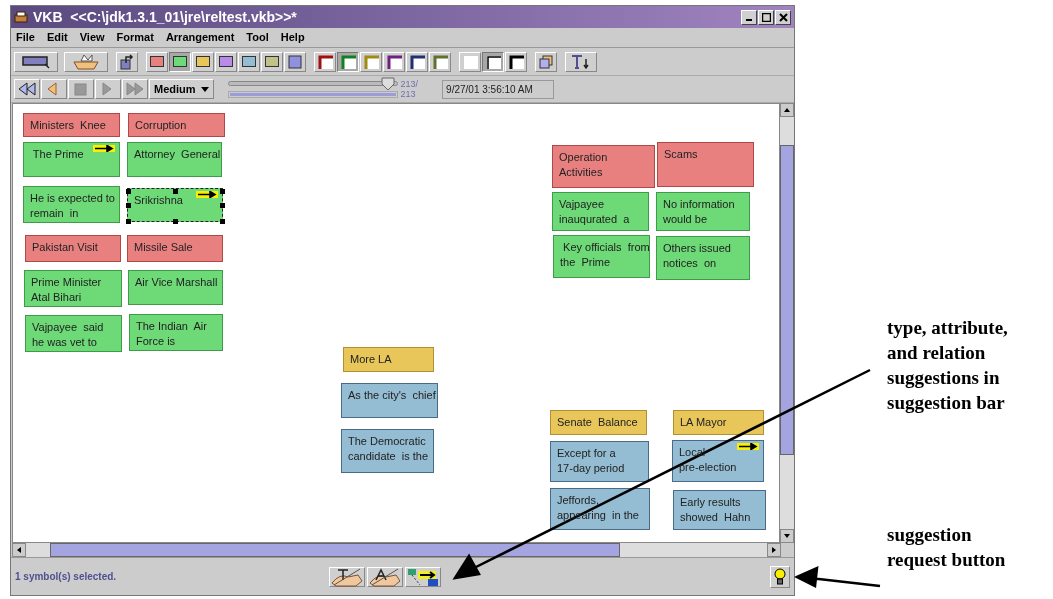 This screenshot has height=599, width=1053. What do you see at coordinates (19, 550) in the screenshot?
I see `scroll-left-icon` at bounding box center [19, 550].